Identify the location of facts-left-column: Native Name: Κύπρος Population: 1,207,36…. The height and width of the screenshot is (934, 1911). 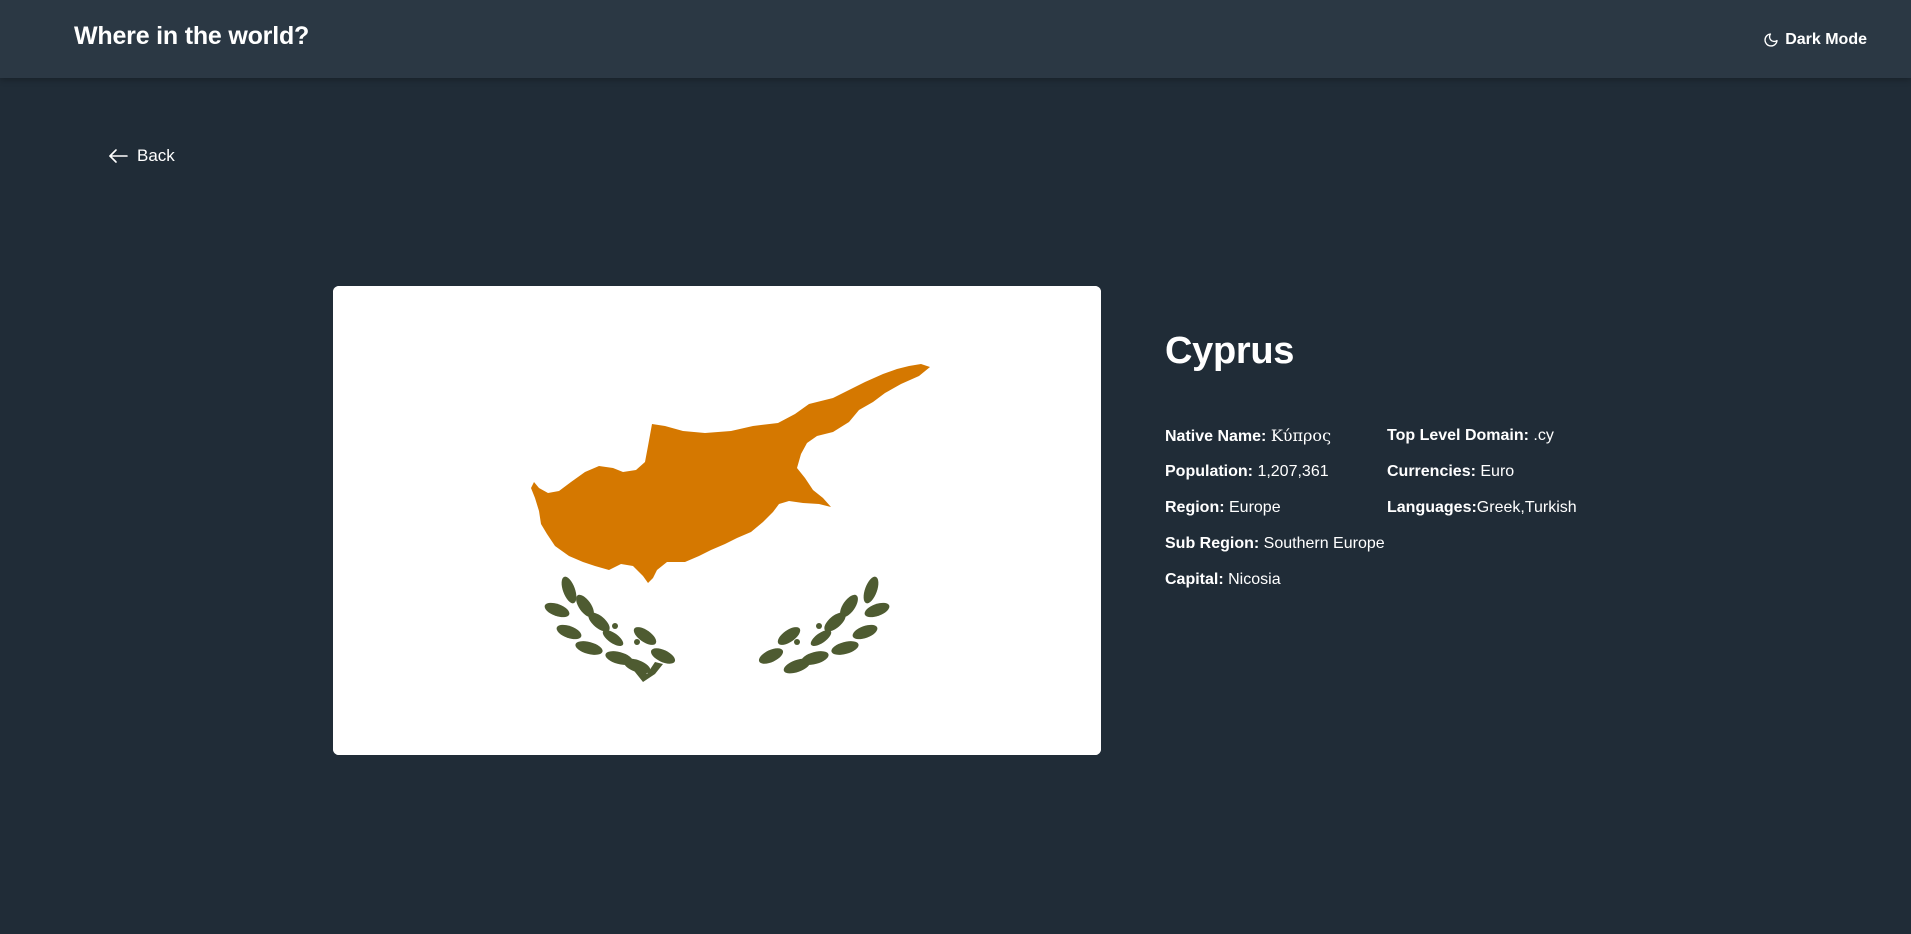
(1276, 516).